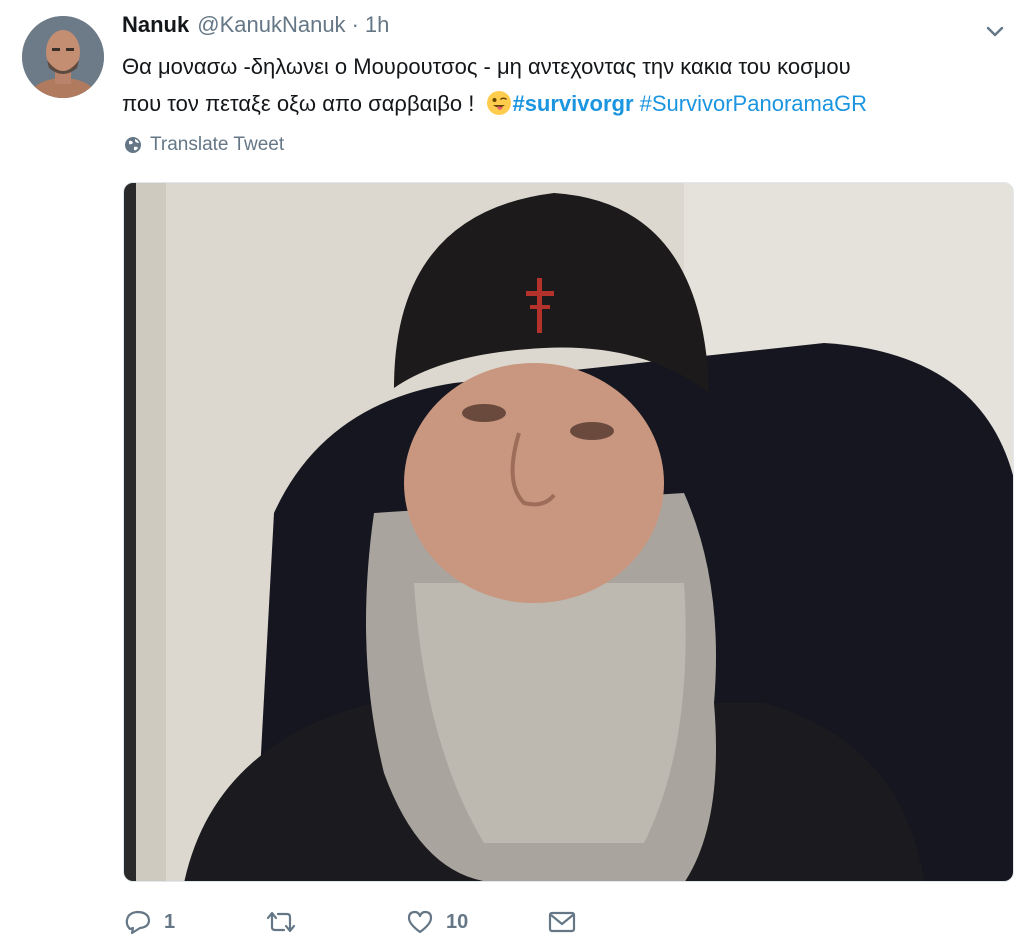 Image resolution: width=1024 pixels, height=947 pixels. Describe the element at coordinates (457, 921) in the screenshot. I see `like-count: 10` at that location.